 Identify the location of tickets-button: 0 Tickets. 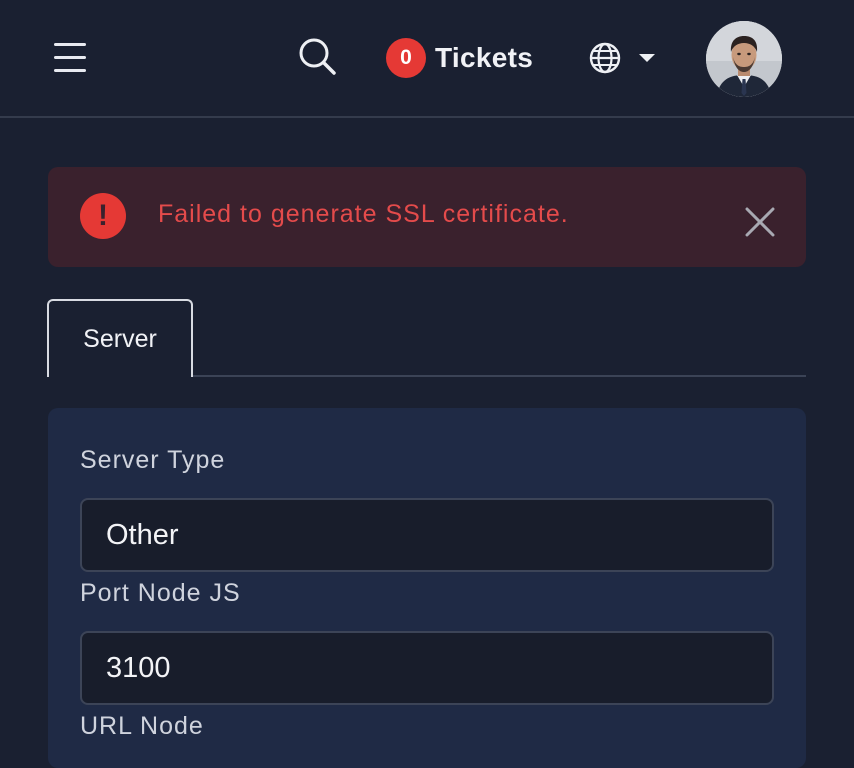
(459, 58).